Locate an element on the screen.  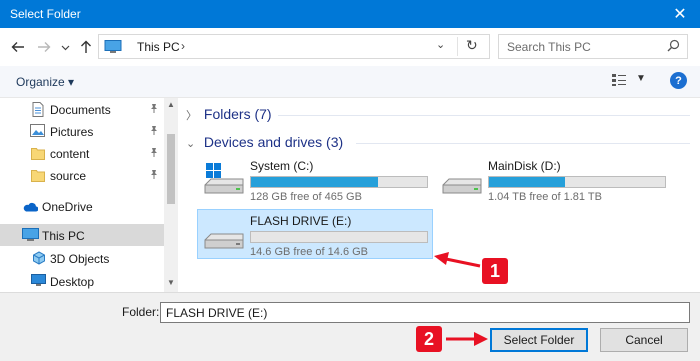
chevron-down-icon: ⌄ is located at coordinates (191, 144).